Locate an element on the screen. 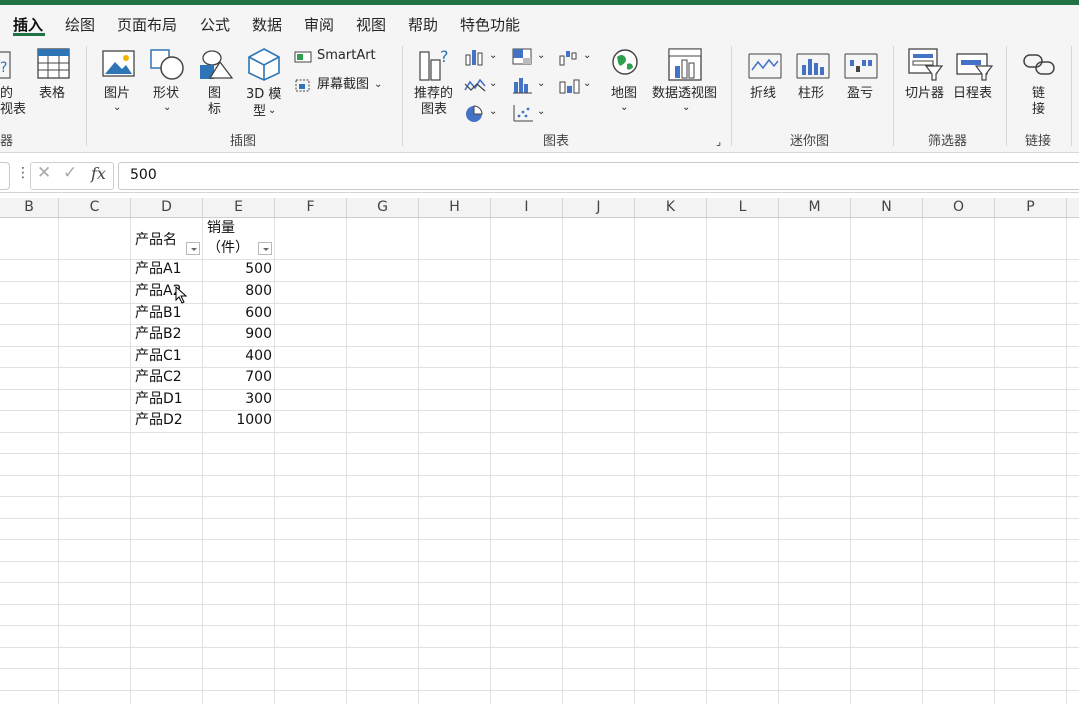 This screenshot has width=1079, height=704. column-chart-chevron-icon: ⌄ is located at coordinates (493, 56).